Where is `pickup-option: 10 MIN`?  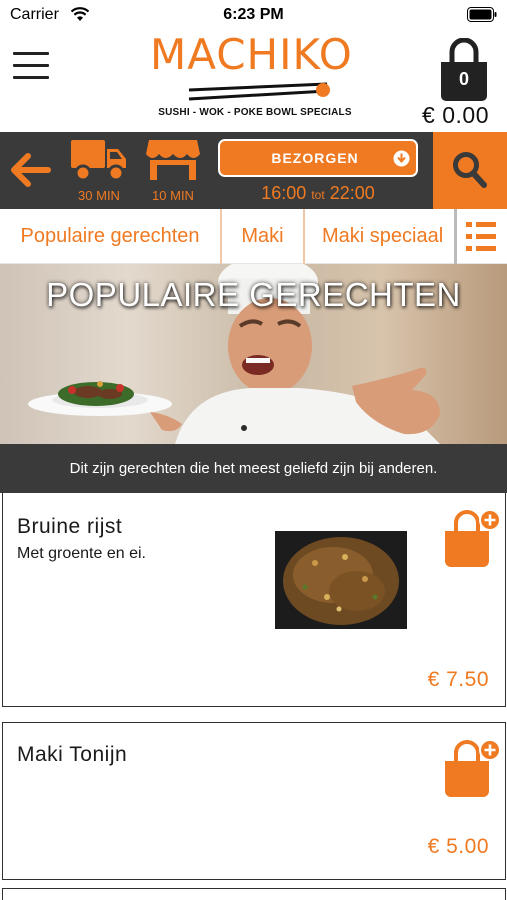
pickup-option: 10 MIN is located at coordinates (173, 171).